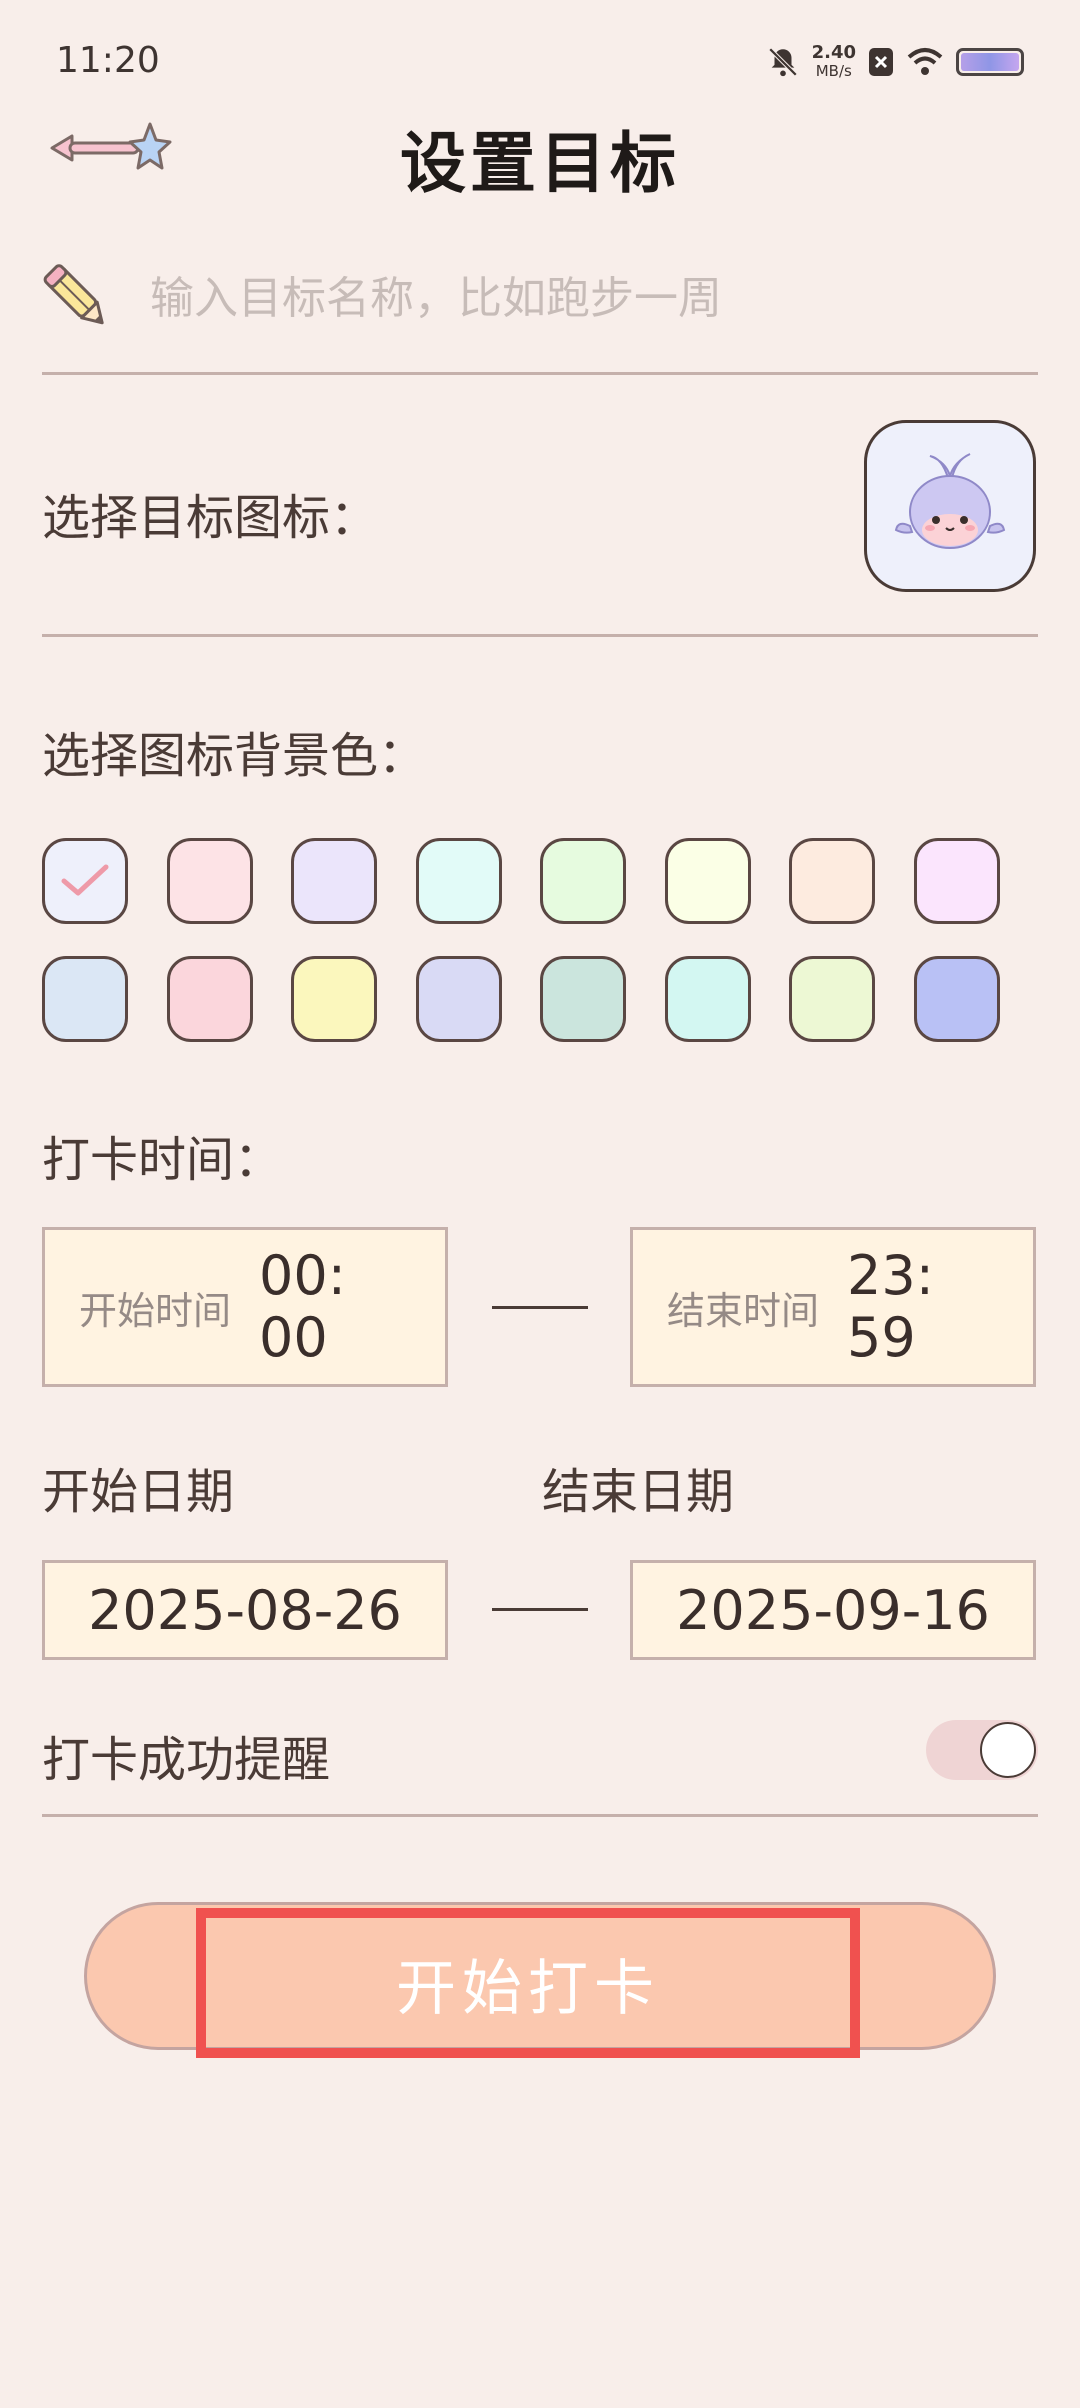 The image size is (1080, 2408). Describe the element at coordinates (925, 61) in the screenshot. I see `wifi-icon` at that location.